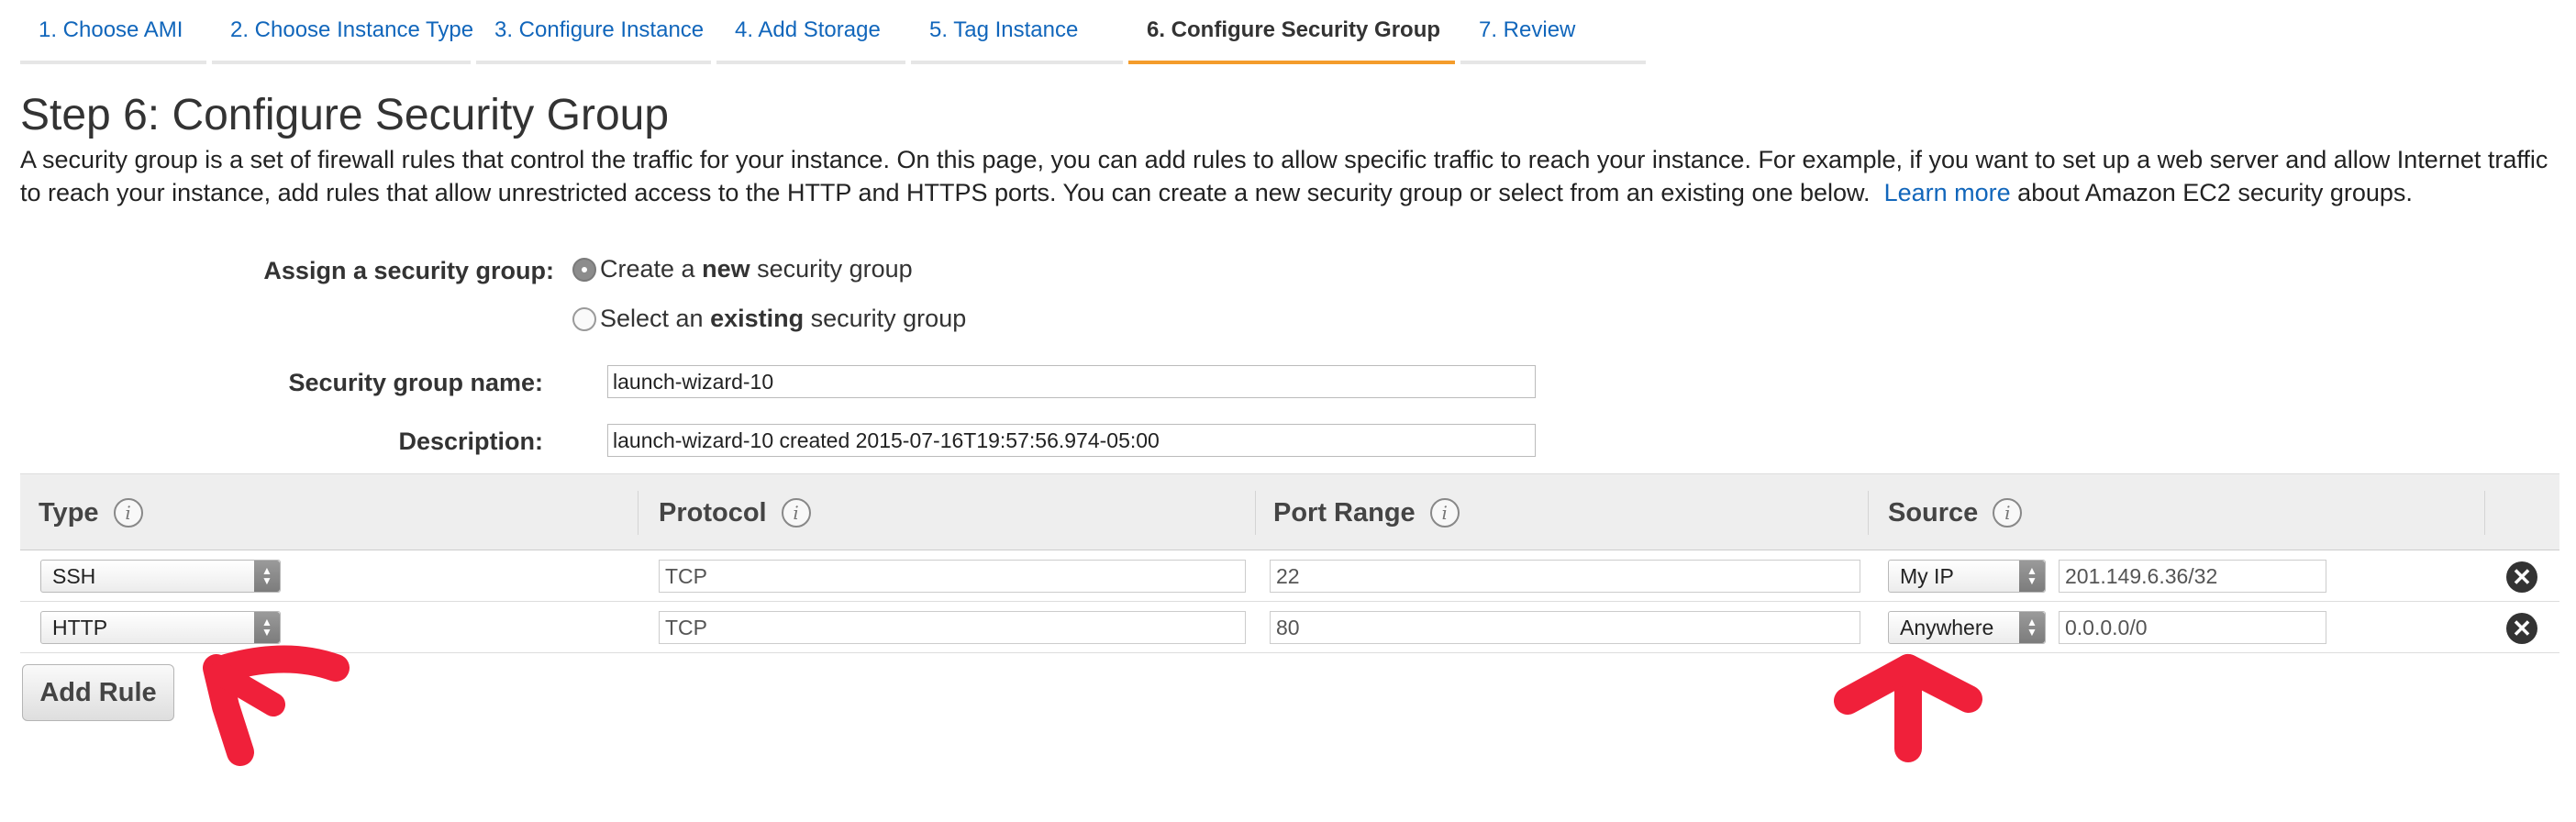 The width and height of the screenshot is (2576, 822). What do you see at coordinates (160, 576) in the screenshot?
I see `type-select: SSH ▲ ▼` at bounding box center [160, 576].